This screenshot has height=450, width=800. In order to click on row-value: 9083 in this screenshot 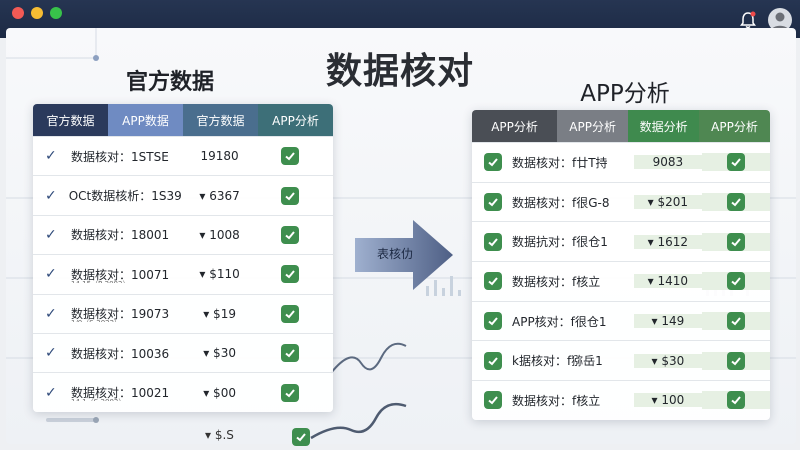, I will do `click(667, 162)`.